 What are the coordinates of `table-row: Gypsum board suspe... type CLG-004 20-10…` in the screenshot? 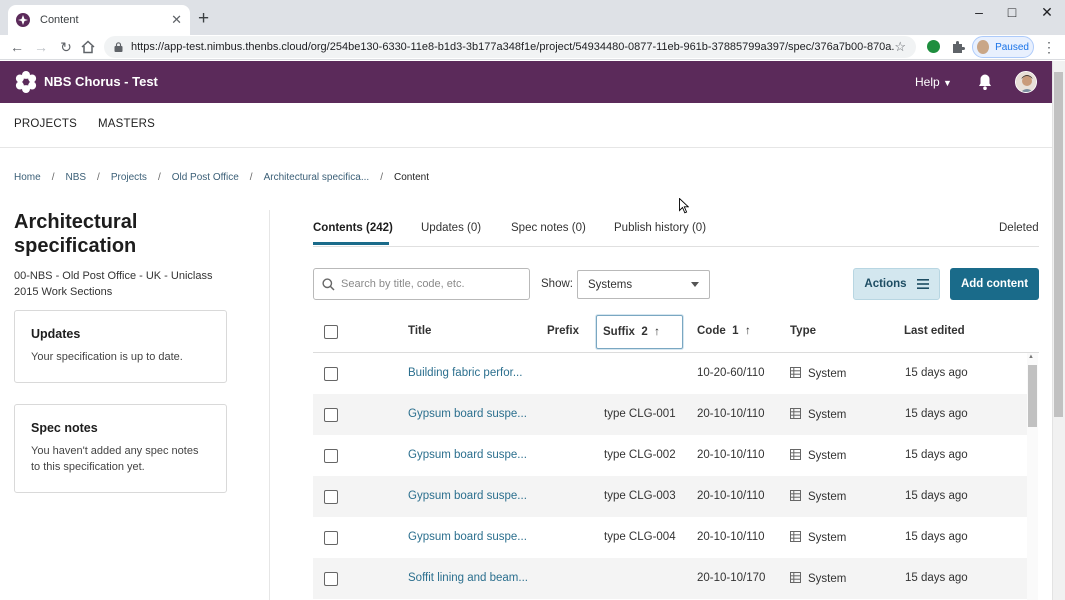 It's located at (670, 537).